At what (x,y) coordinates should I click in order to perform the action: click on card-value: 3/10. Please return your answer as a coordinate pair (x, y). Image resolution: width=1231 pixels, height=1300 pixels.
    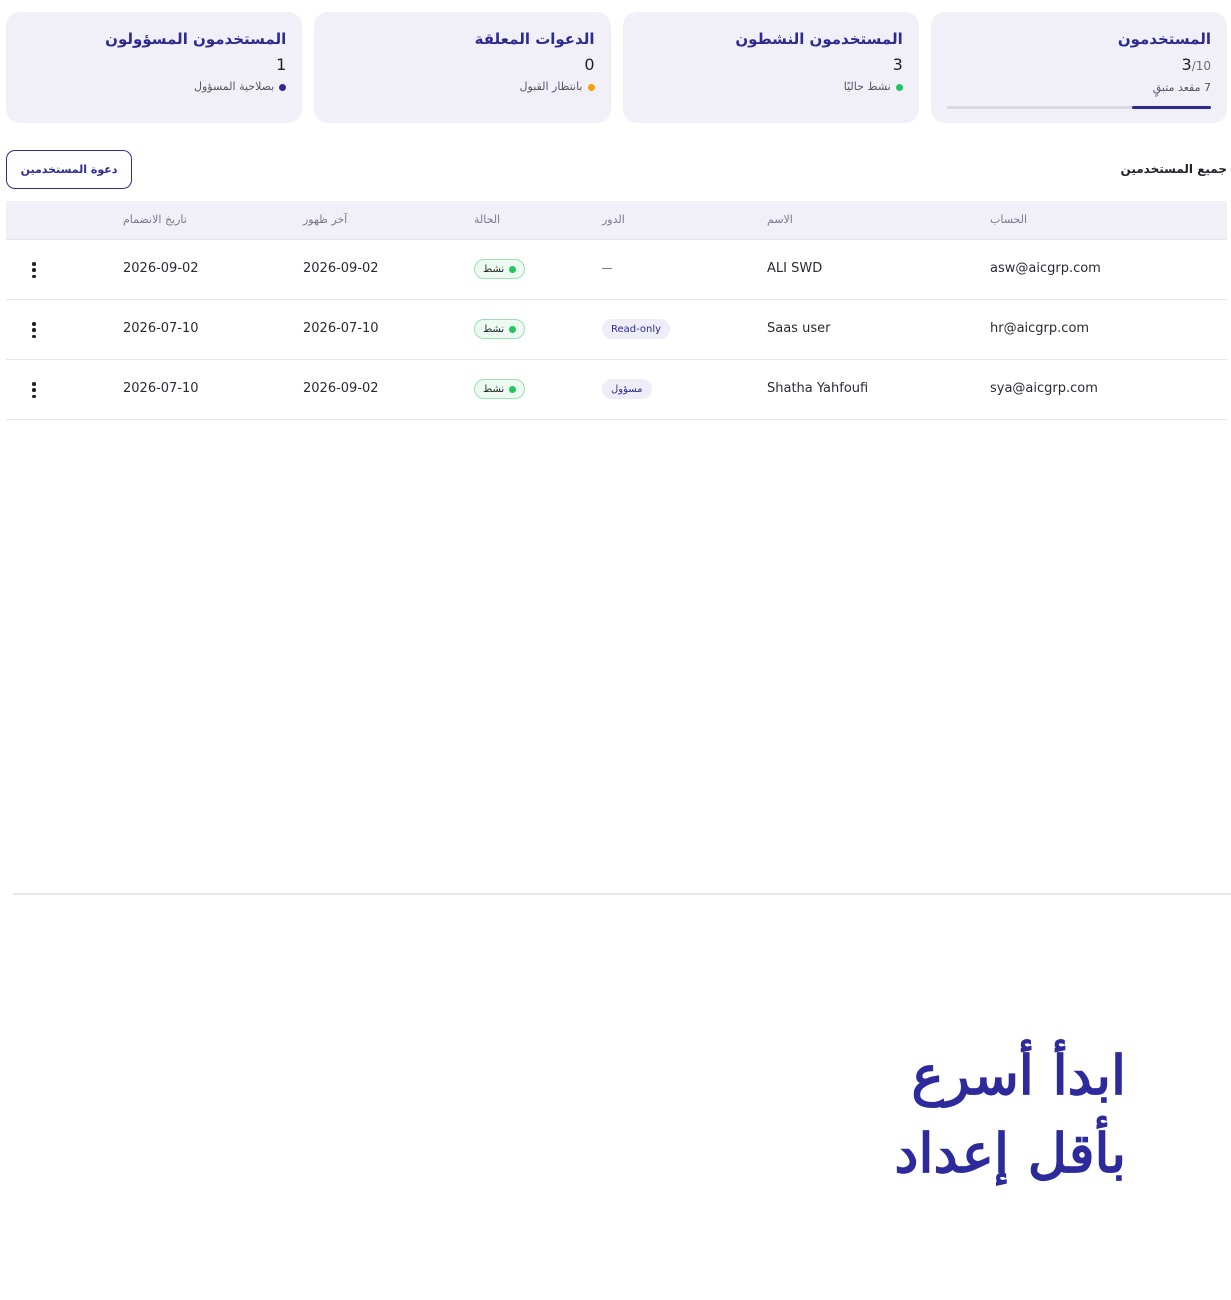
    Looking at the image, I should click on (1079, 65).